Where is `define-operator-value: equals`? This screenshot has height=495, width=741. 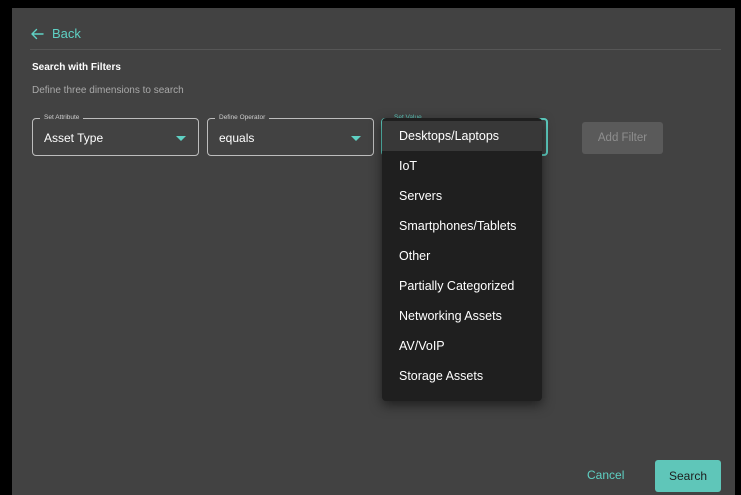
define-operator-value: equals is located at coordinates (237, 138).